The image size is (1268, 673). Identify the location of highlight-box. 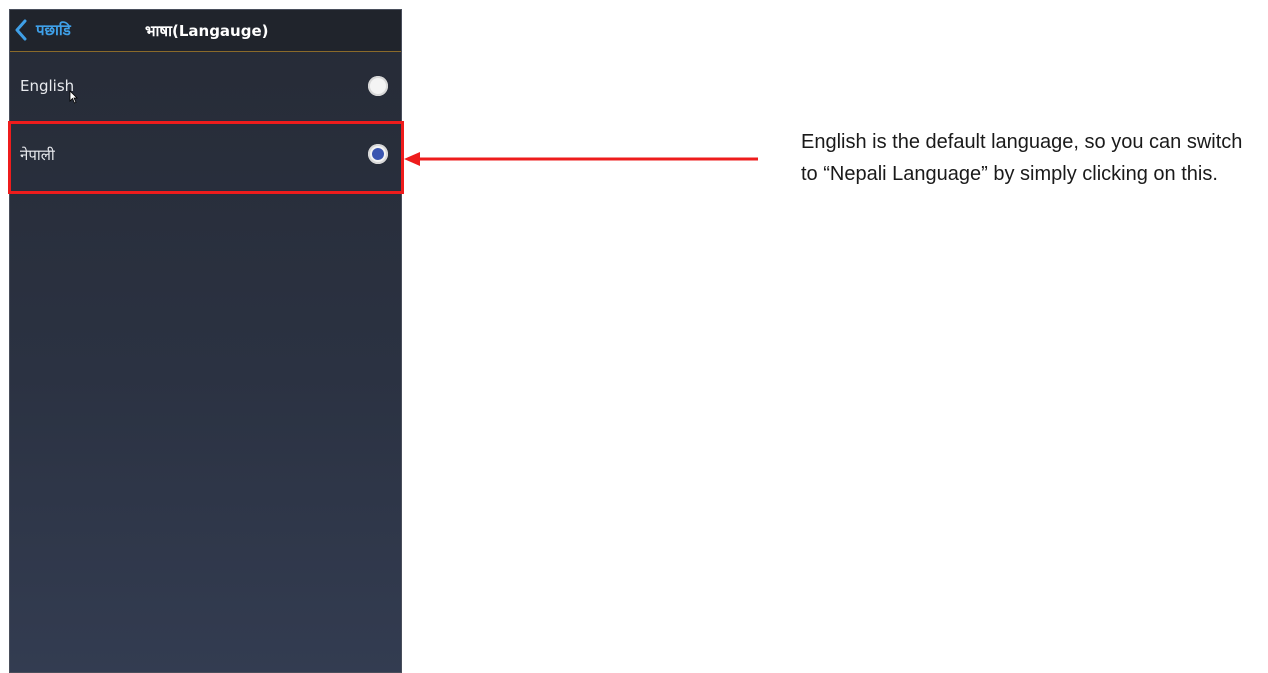
(206, 157).